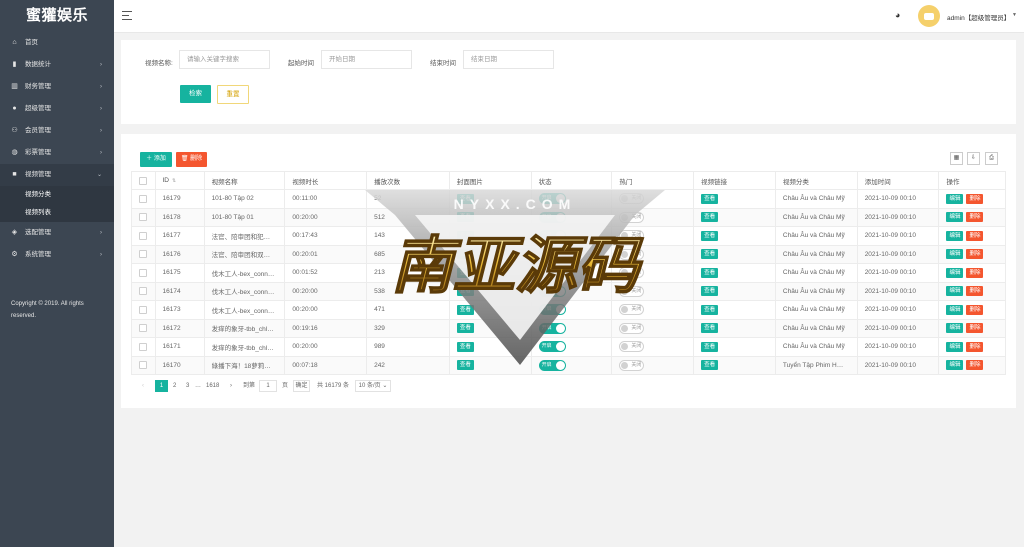 This screenshot has width=1024, height=547. Describe the element at coordinates (973, 158) in the screenshot. I see `export-icon: ⇩` at that location.